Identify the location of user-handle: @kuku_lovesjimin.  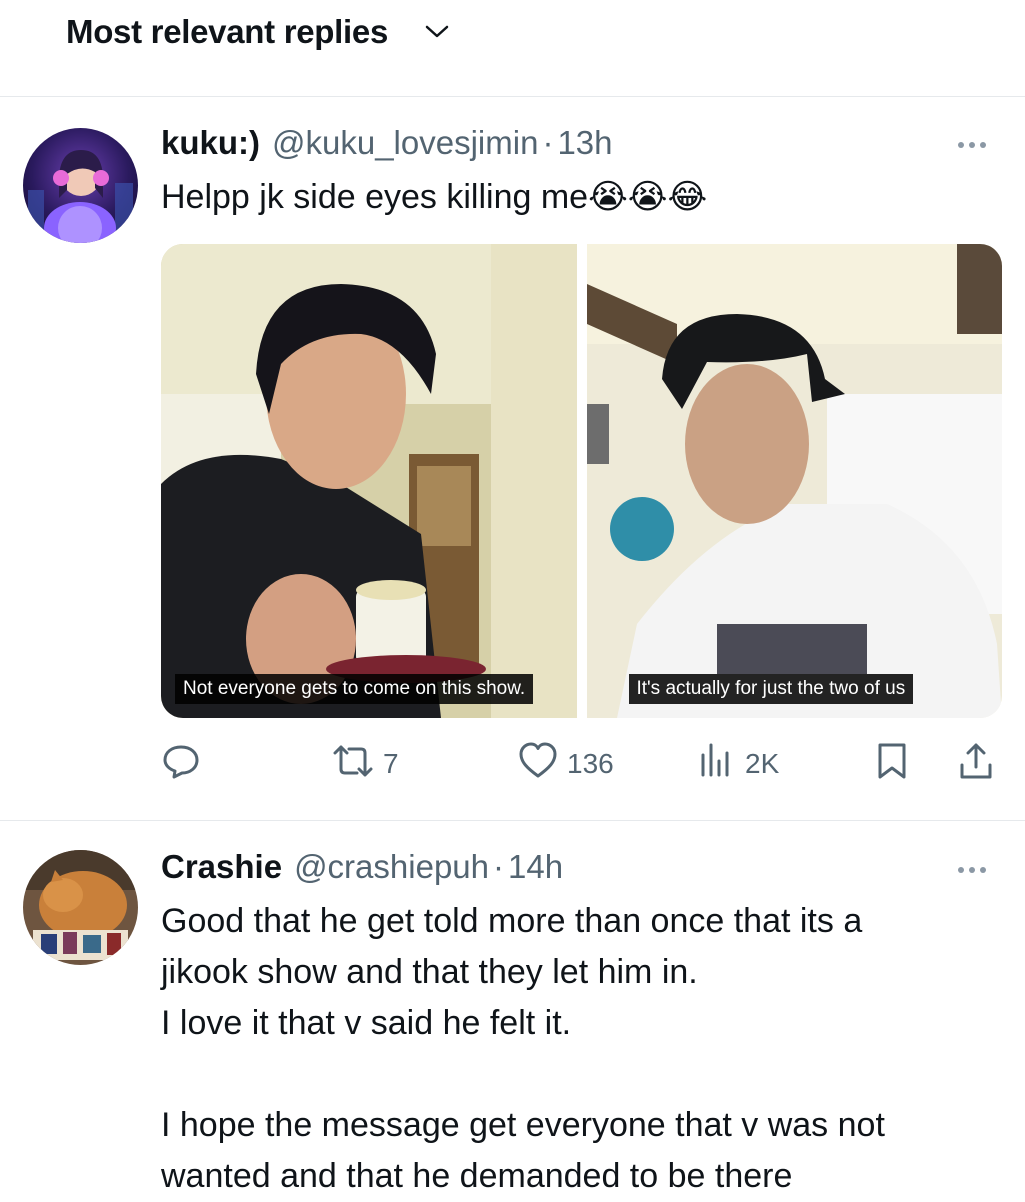
(405, 143).